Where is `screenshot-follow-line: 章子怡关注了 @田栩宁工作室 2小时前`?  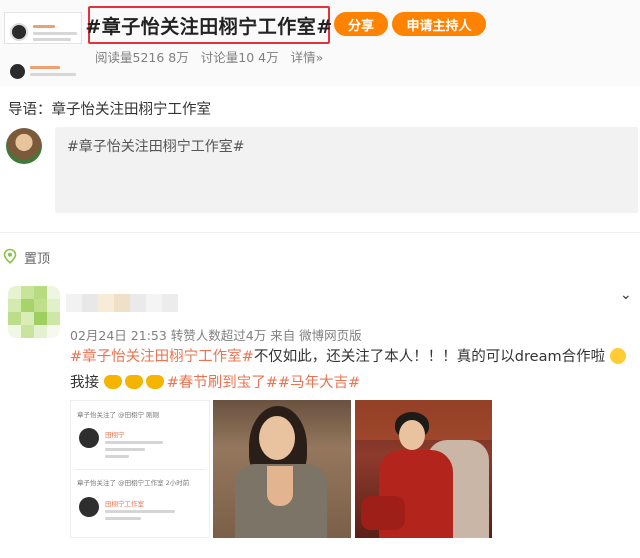
screenshot-follow-line: 章子怡关注了 @田栩宁工作室 2小时前 is located at coordinates (133, 483).